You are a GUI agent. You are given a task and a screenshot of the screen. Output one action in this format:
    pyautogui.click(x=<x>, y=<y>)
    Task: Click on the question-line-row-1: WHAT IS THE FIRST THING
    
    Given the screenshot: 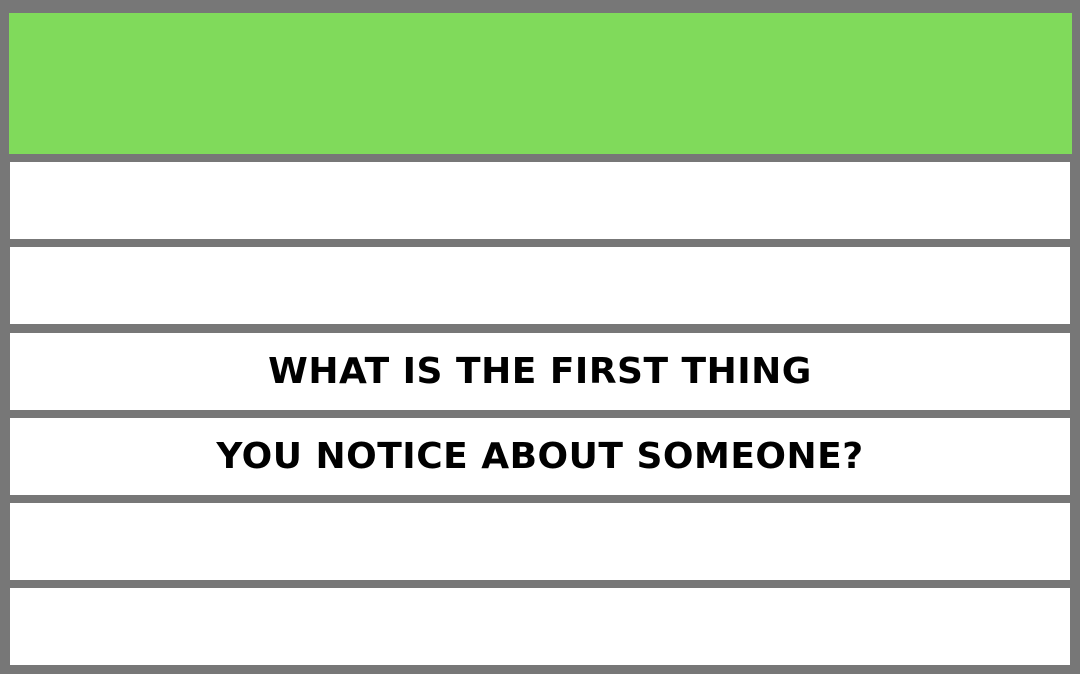 What is the action you would take?
    pyautogui.click(x=540, y=371)
    